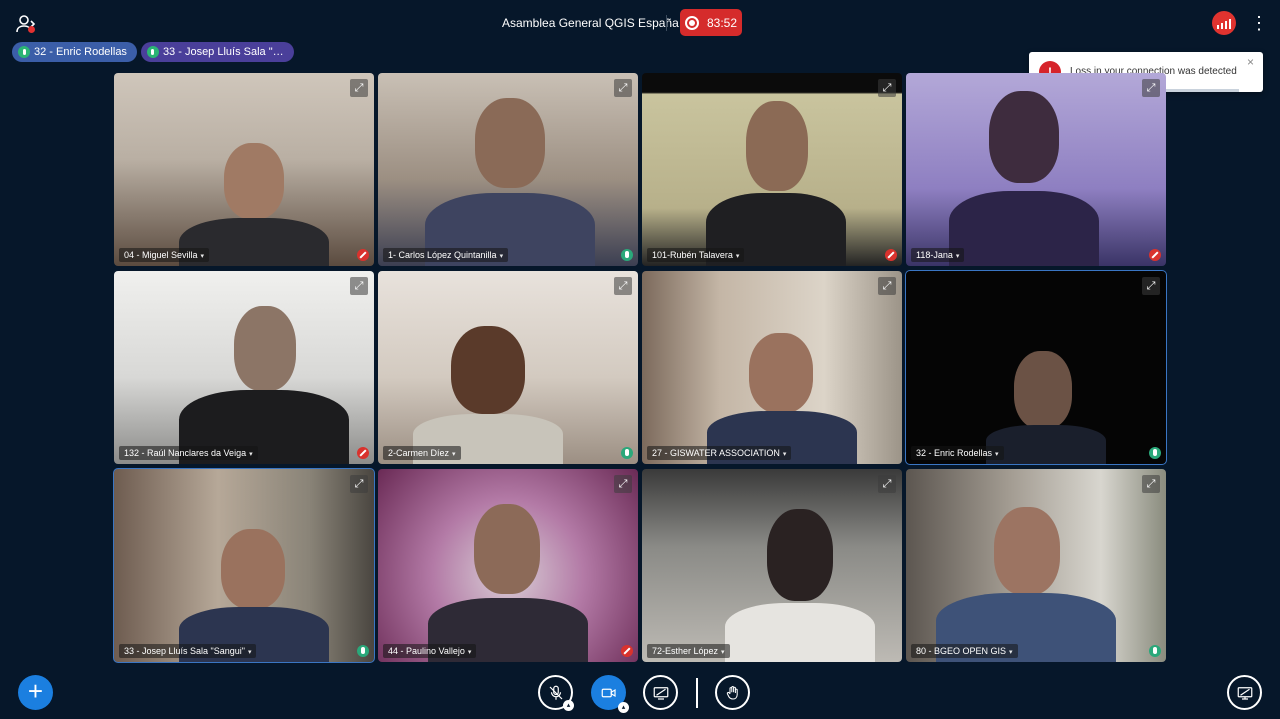  Describe the element at coordinates (666, 23) in the screenshot. I see `title-divider` at that location.